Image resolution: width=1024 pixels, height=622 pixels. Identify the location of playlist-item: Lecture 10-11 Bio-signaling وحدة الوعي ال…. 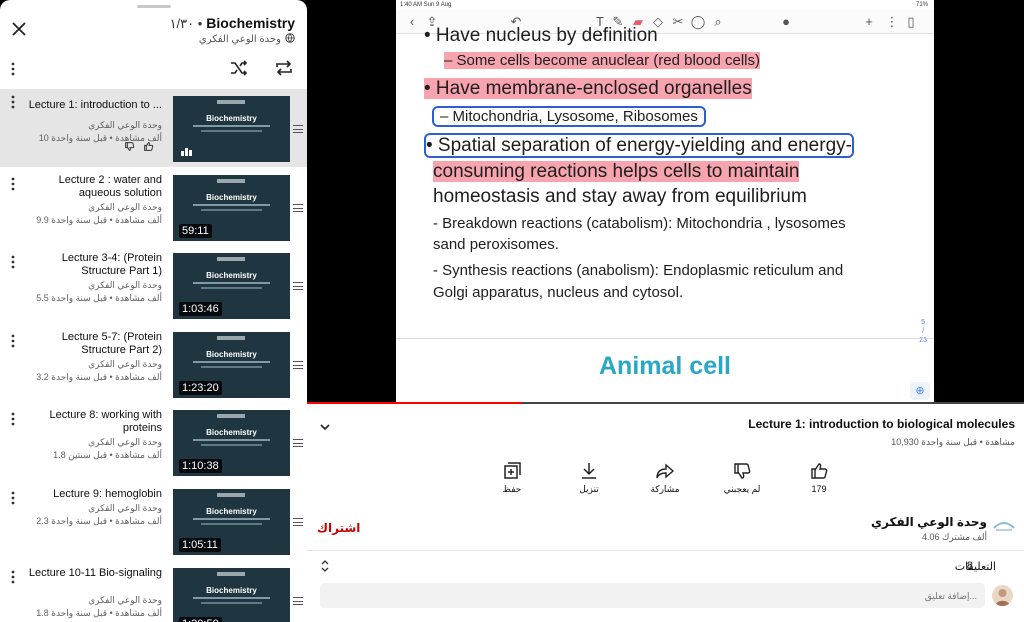
(153, 593).